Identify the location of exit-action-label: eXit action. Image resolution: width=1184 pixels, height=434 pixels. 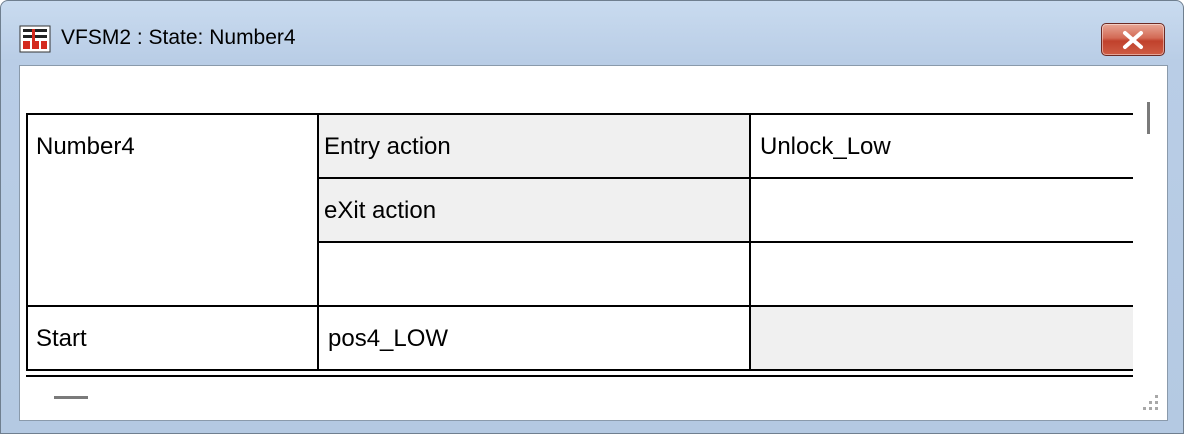
(380, 211).